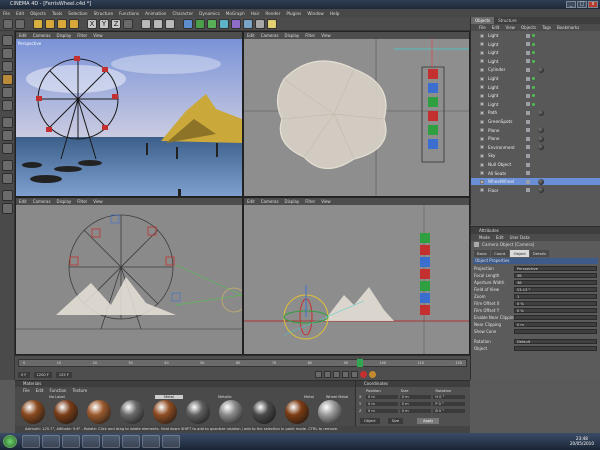 Image resolution: width=600 pixels, height=450 pixels. Describe the element at coordinates (535, 112) in the screenshot. I see `object-row: Path` at that location.